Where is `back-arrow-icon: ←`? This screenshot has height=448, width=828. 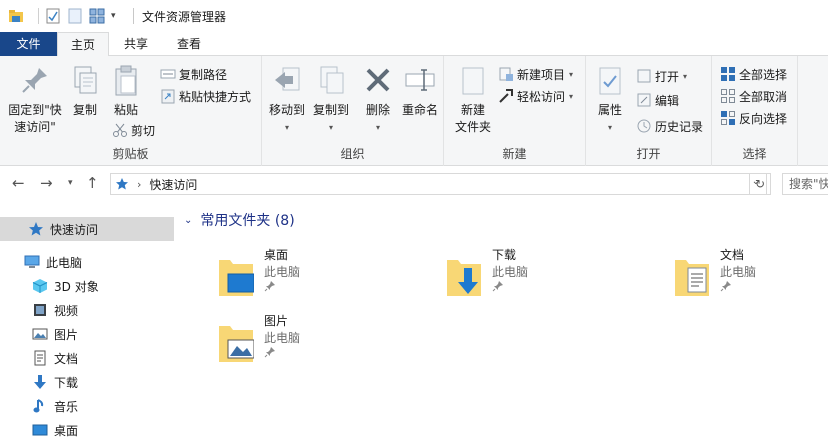
back-arrow-icon: ← is located at coordinates (18, 183).